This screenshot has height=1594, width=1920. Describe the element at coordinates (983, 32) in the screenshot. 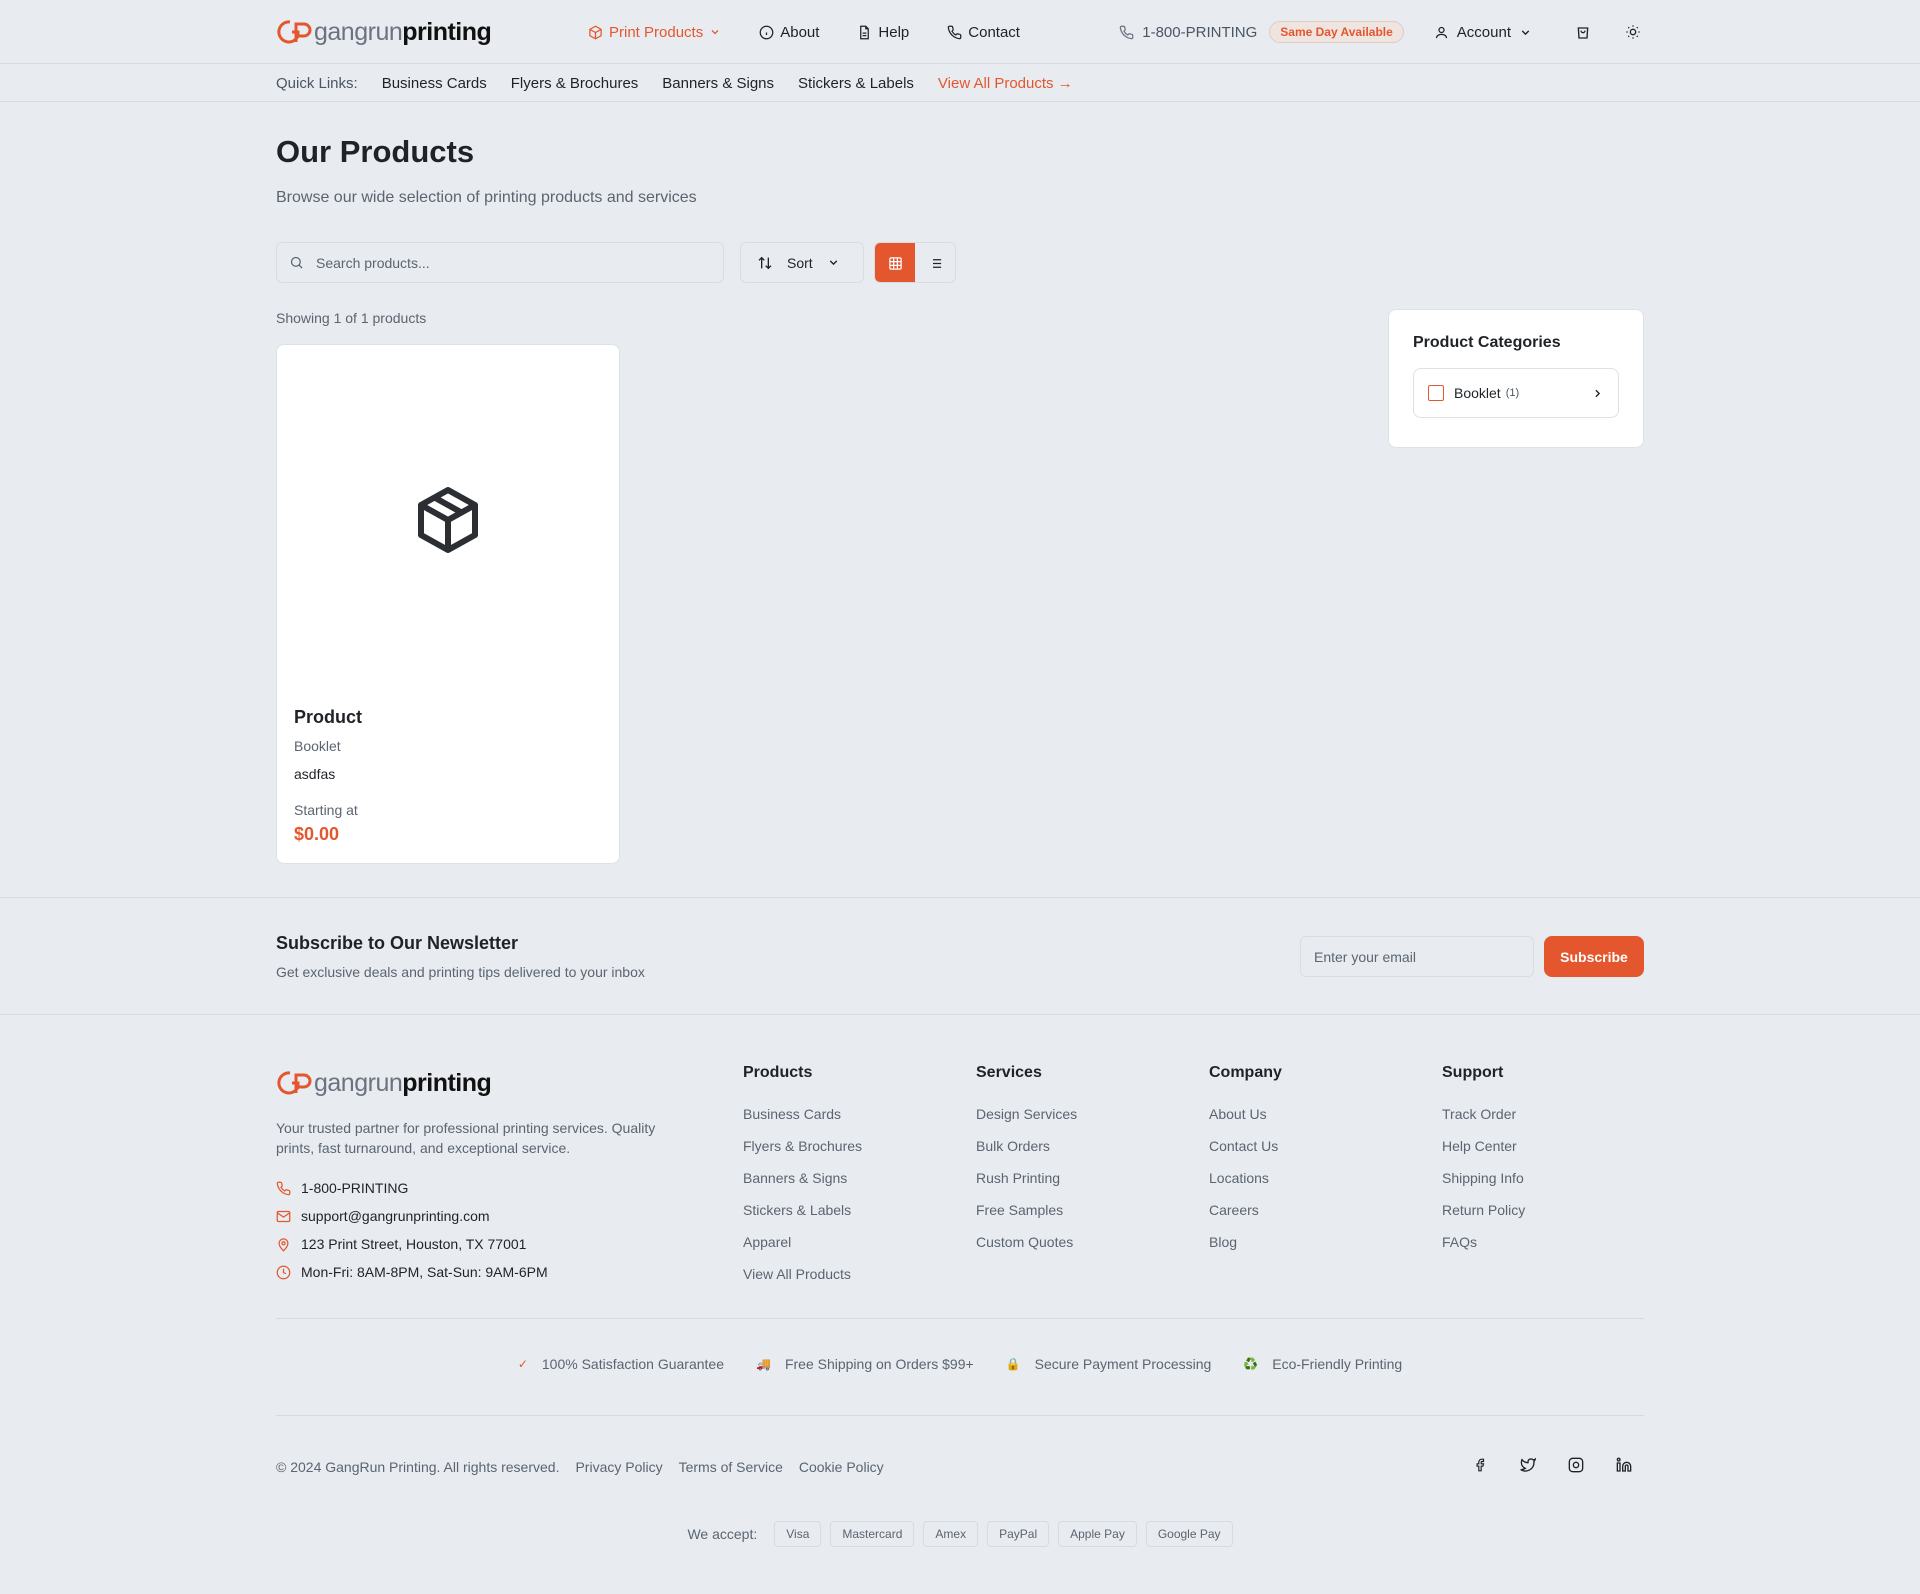

I see `nav-contact: Contact` at that location.